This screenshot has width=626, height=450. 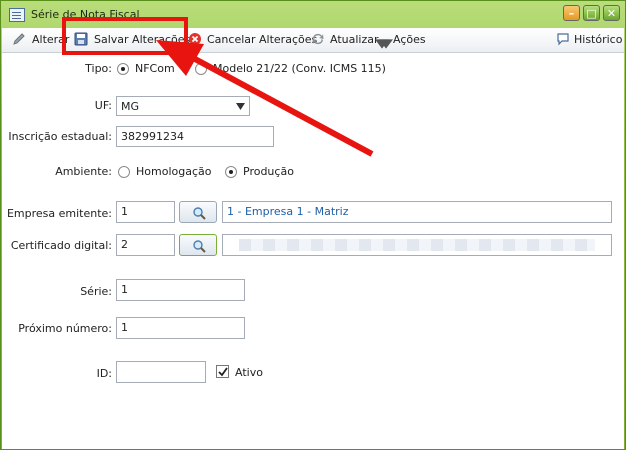 I want to click on annotation-arrow, so click(x=265, y=98).